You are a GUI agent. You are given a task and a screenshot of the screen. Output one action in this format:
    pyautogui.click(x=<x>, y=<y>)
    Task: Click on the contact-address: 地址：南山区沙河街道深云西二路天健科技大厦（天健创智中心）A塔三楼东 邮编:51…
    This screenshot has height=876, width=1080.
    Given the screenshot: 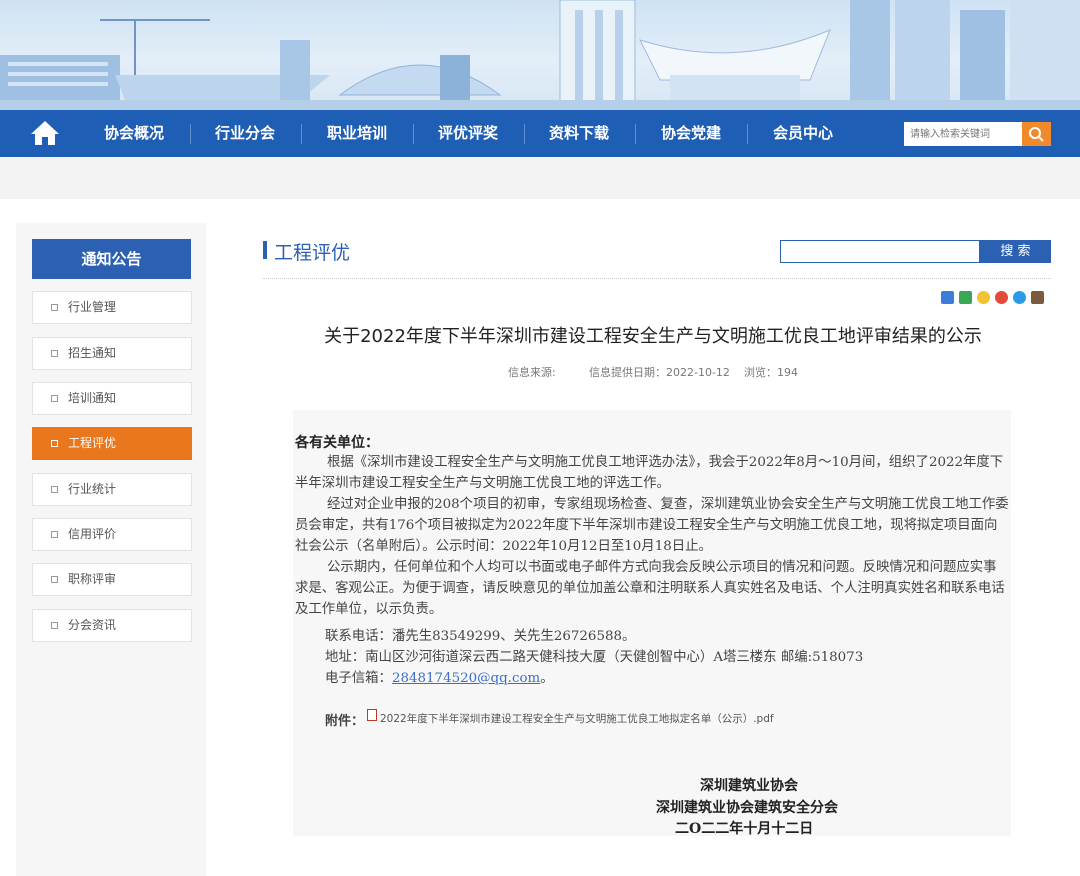 What is the action you would take?
    pyautogui.click(x=594, y=657)
    